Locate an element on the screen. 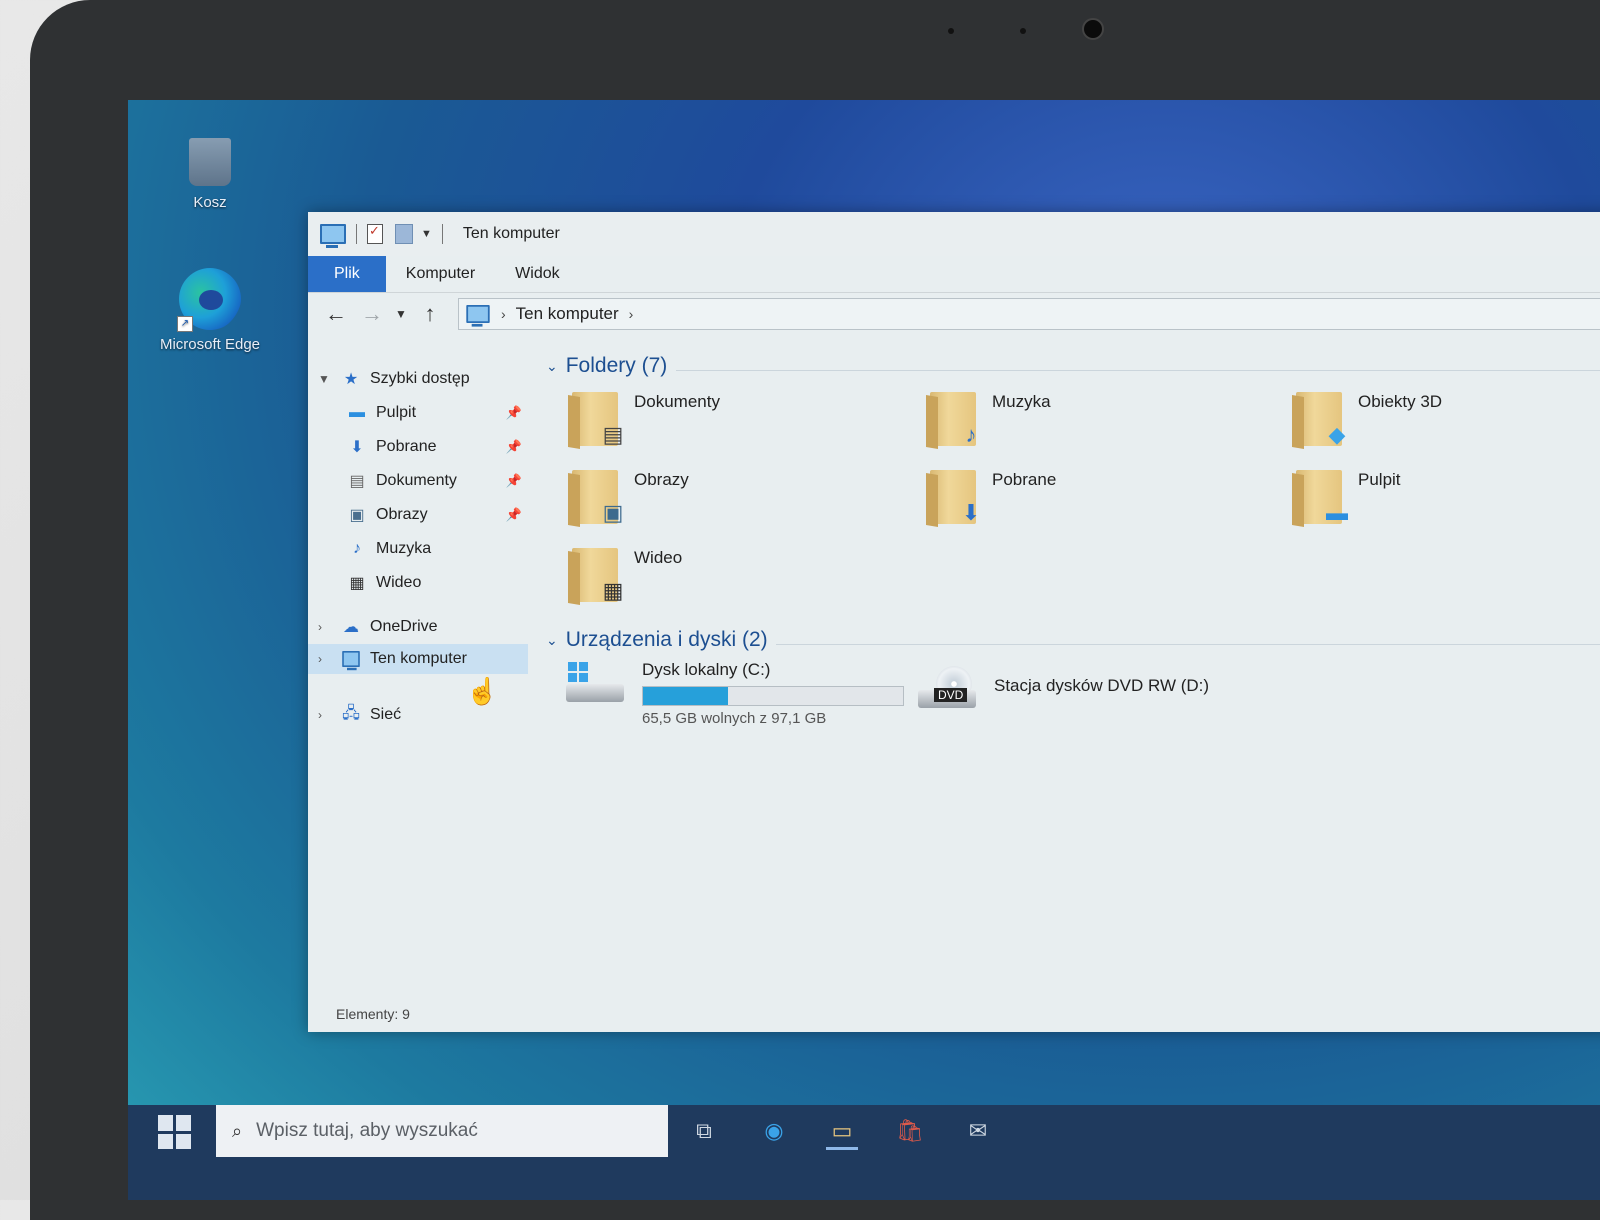  drive-name: Stacja dysków DVD RW (D:) is located at coordinates (1102, 685).